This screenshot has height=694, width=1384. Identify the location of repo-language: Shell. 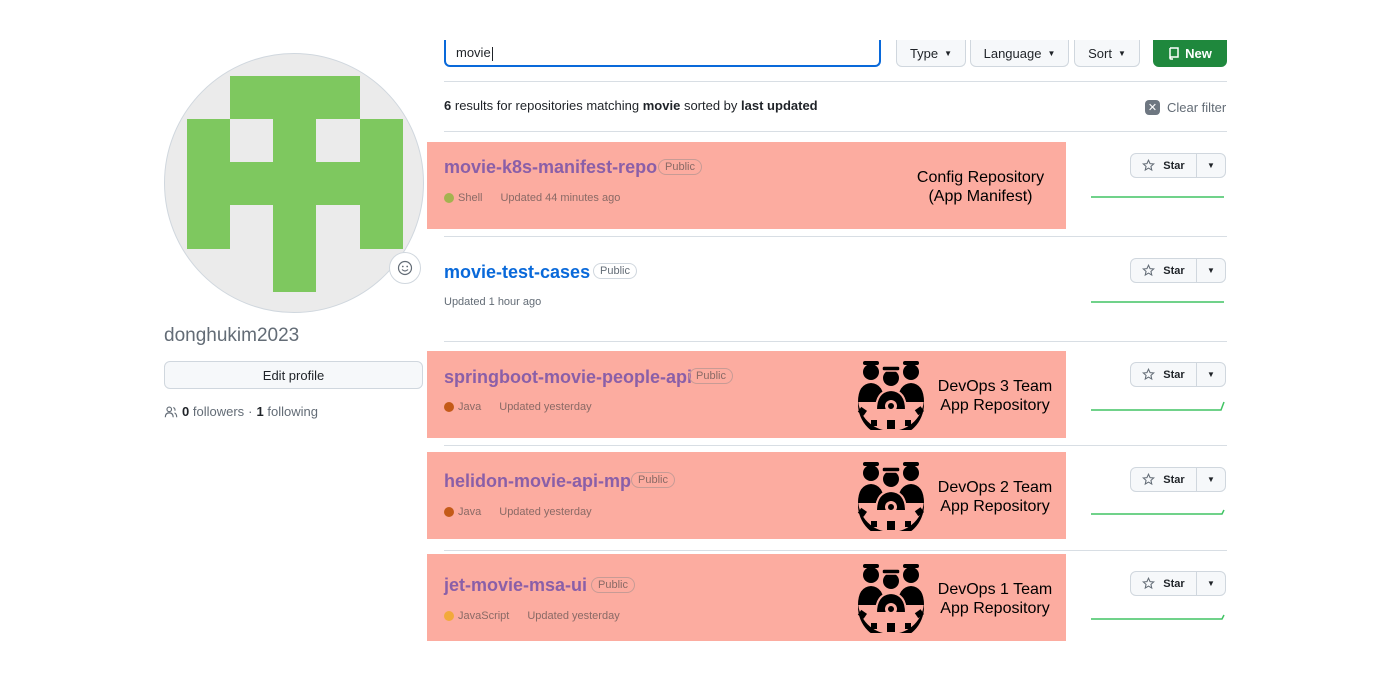
(470, 198).